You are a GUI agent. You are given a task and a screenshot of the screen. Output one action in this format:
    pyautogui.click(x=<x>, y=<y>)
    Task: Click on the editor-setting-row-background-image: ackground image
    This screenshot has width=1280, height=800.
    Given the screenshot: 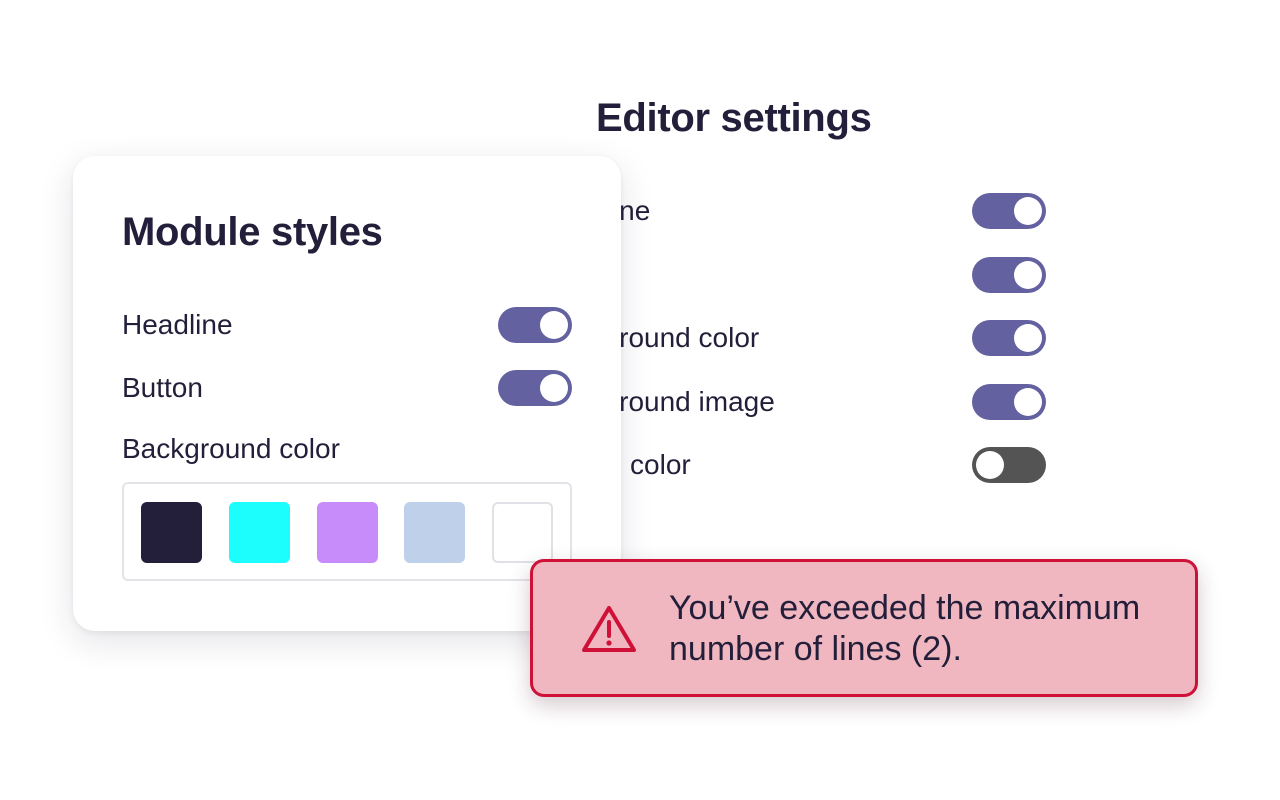 What is the action you would take?
    pyautogui.click(x=803, y=402)
    